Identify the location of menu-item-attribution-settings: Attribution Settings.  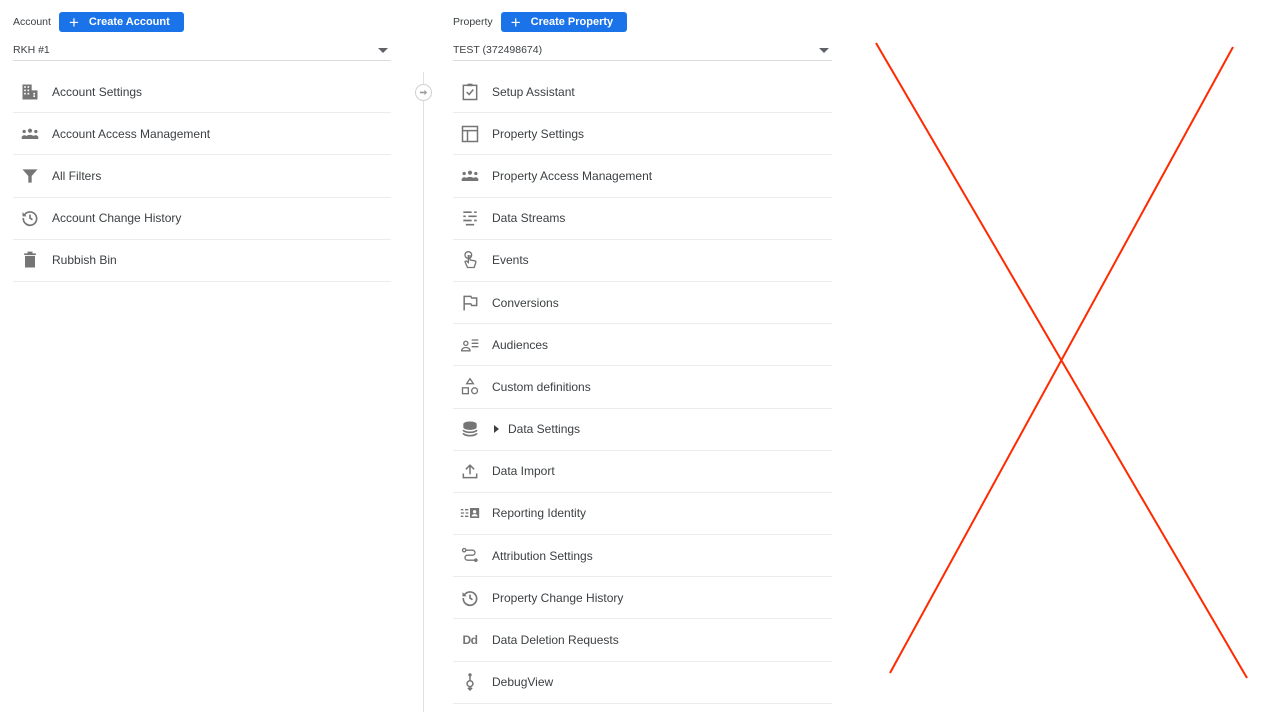
(642, 556).